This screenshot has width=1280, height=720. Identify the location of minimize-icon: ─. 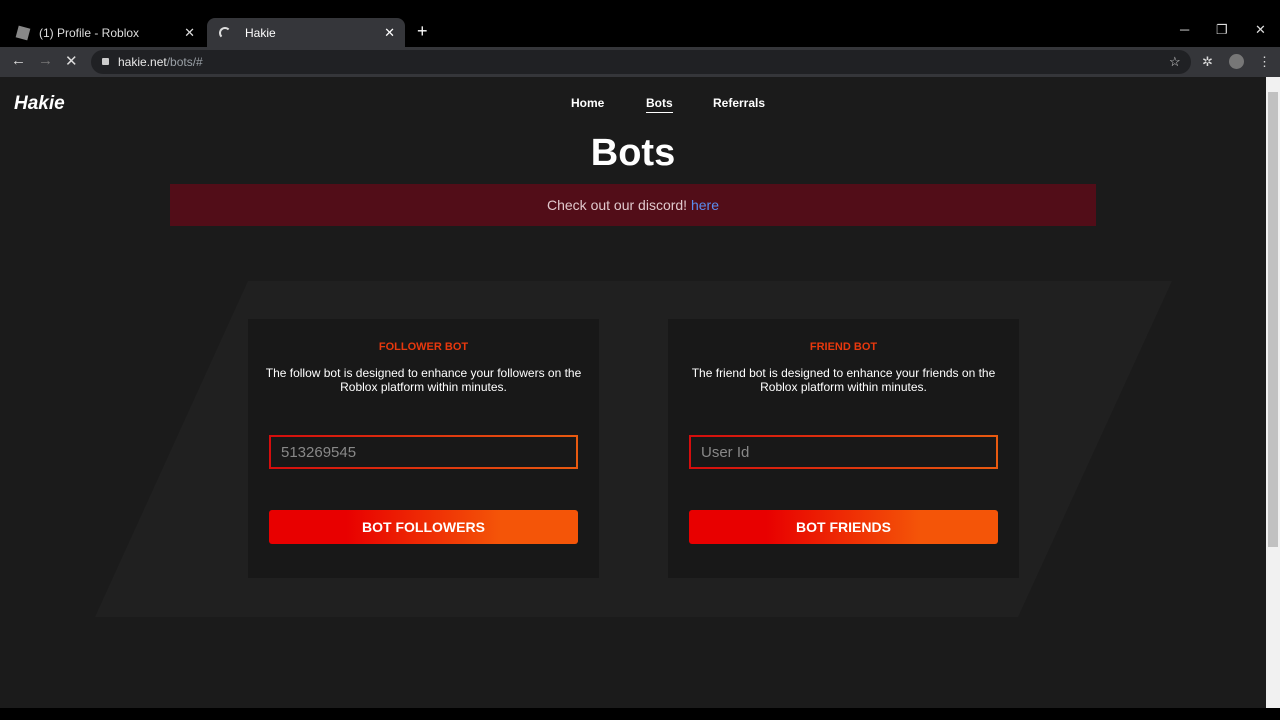
(1184, 29).